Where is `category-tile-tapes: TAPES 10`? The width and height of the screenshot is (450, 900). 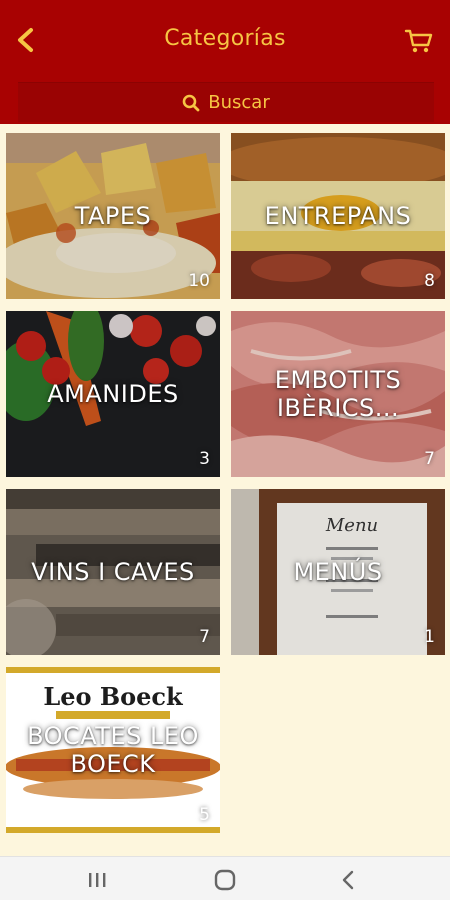 category-tile-tapes: TAPES 10 is located at coordinates (113, 216).